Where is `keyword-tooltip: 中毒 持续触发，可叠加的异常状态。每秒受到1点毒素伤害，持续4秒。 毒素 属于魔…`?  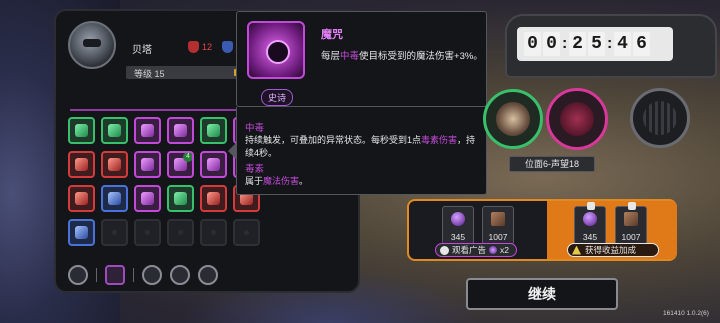 keyword-tooltip: 中毒 持续触发，可叠加的异常状态。每秒受到1点毒素伤害，持续4秒。 毒素 属于魔… is located at coordinates (361, 151).